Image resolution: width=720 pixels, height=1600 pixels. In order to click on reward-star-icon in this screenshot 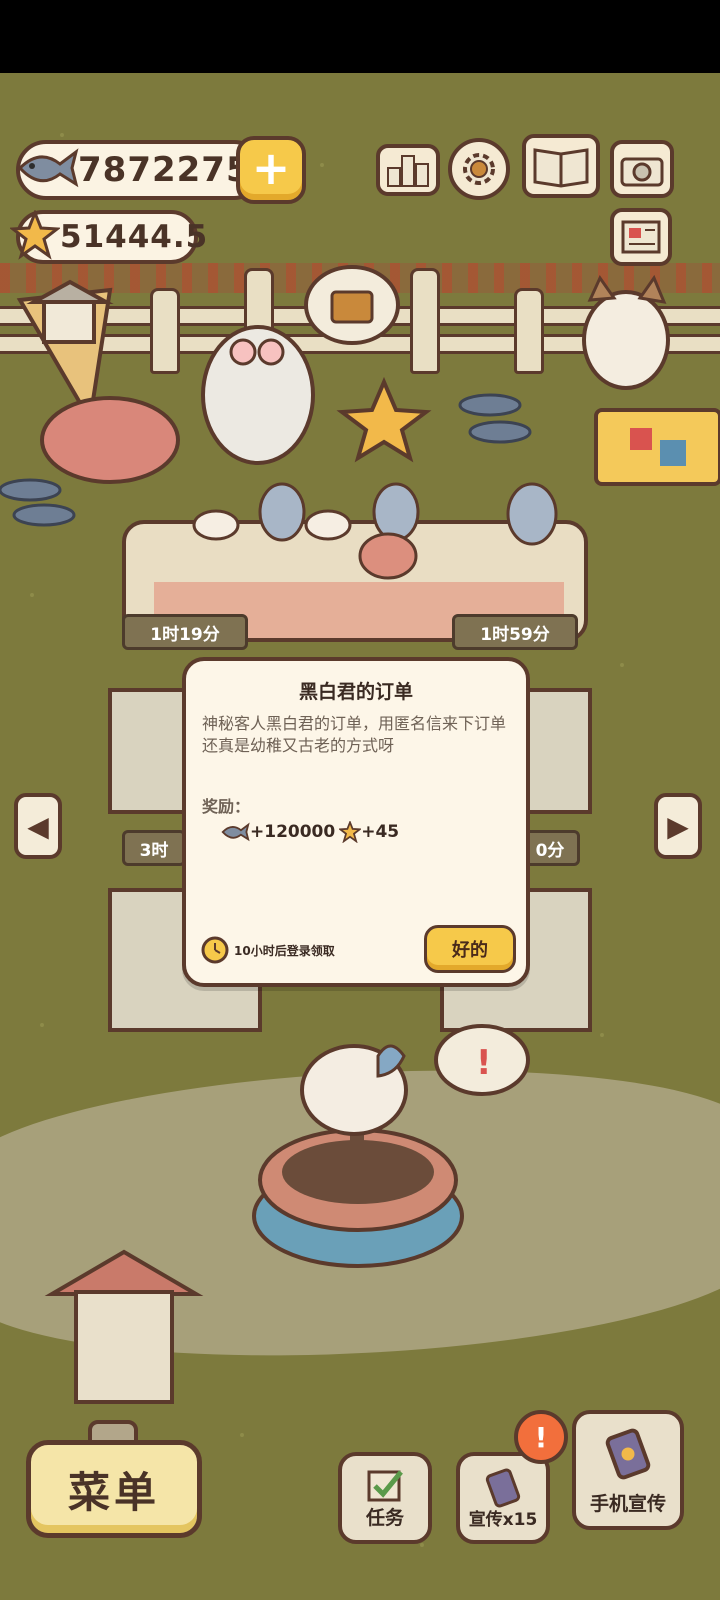, I will do `click(350, 832)`.